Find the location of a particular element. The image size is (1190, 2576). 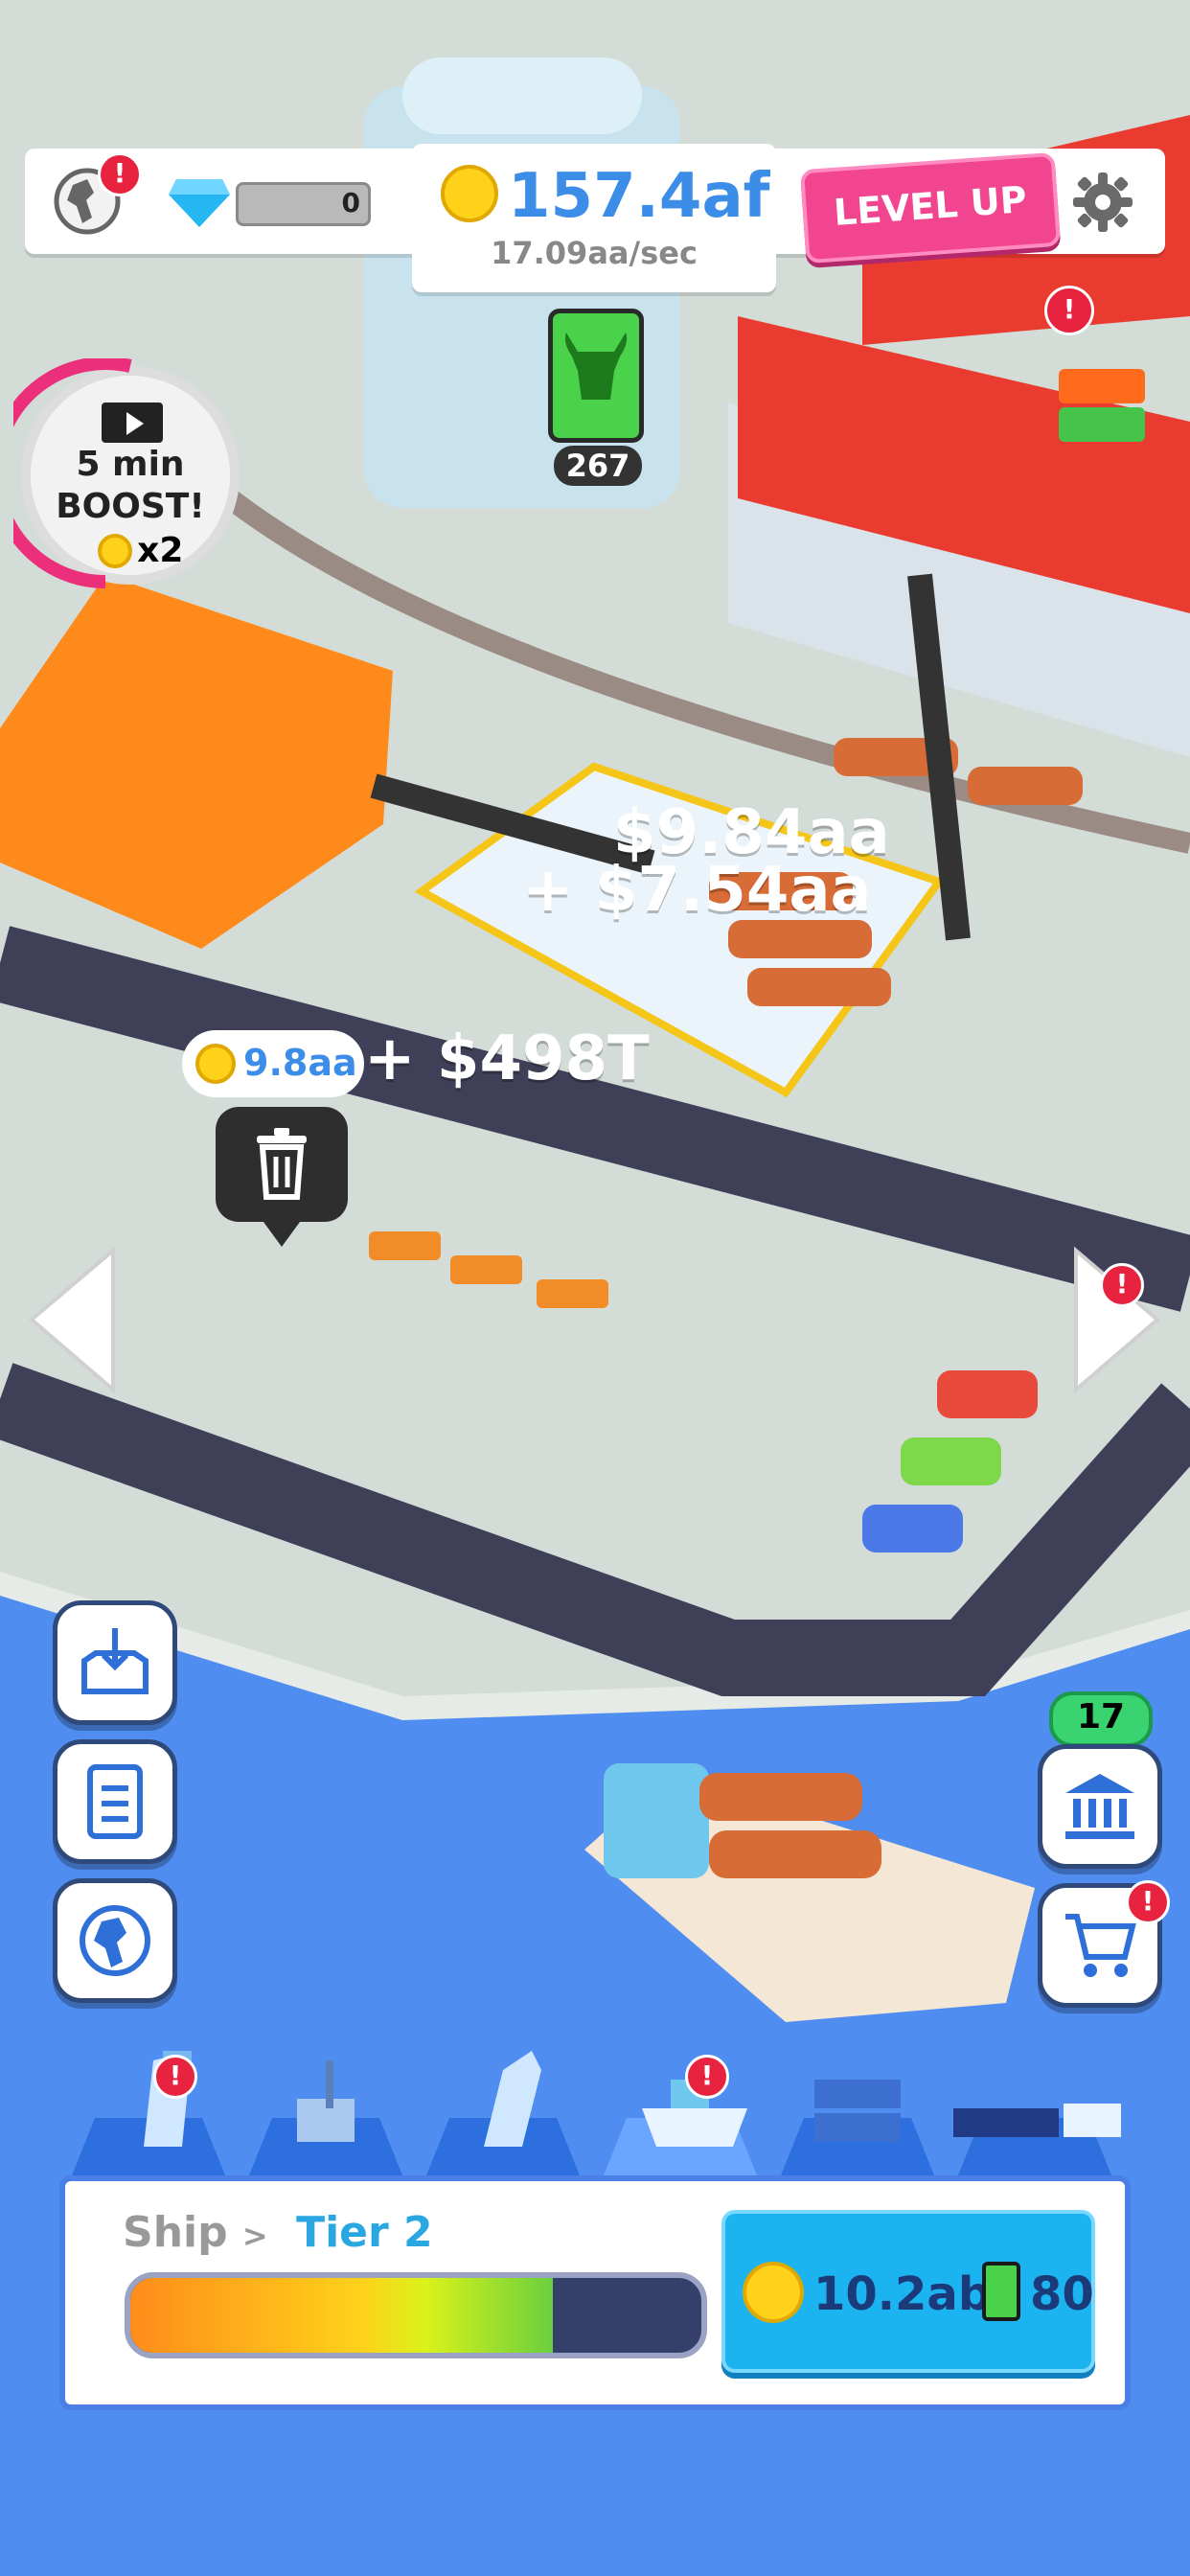

tab-ship-alert: ! is located at coordinates (707, 2077).